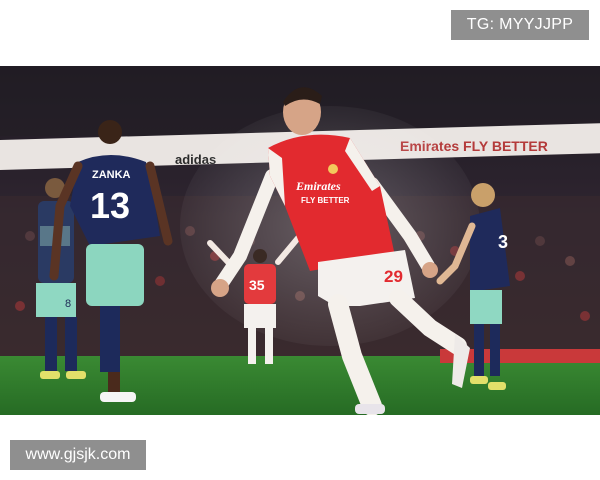  I want to click on watermark-bottom: www.gjsjk.com, so click(78, 455).